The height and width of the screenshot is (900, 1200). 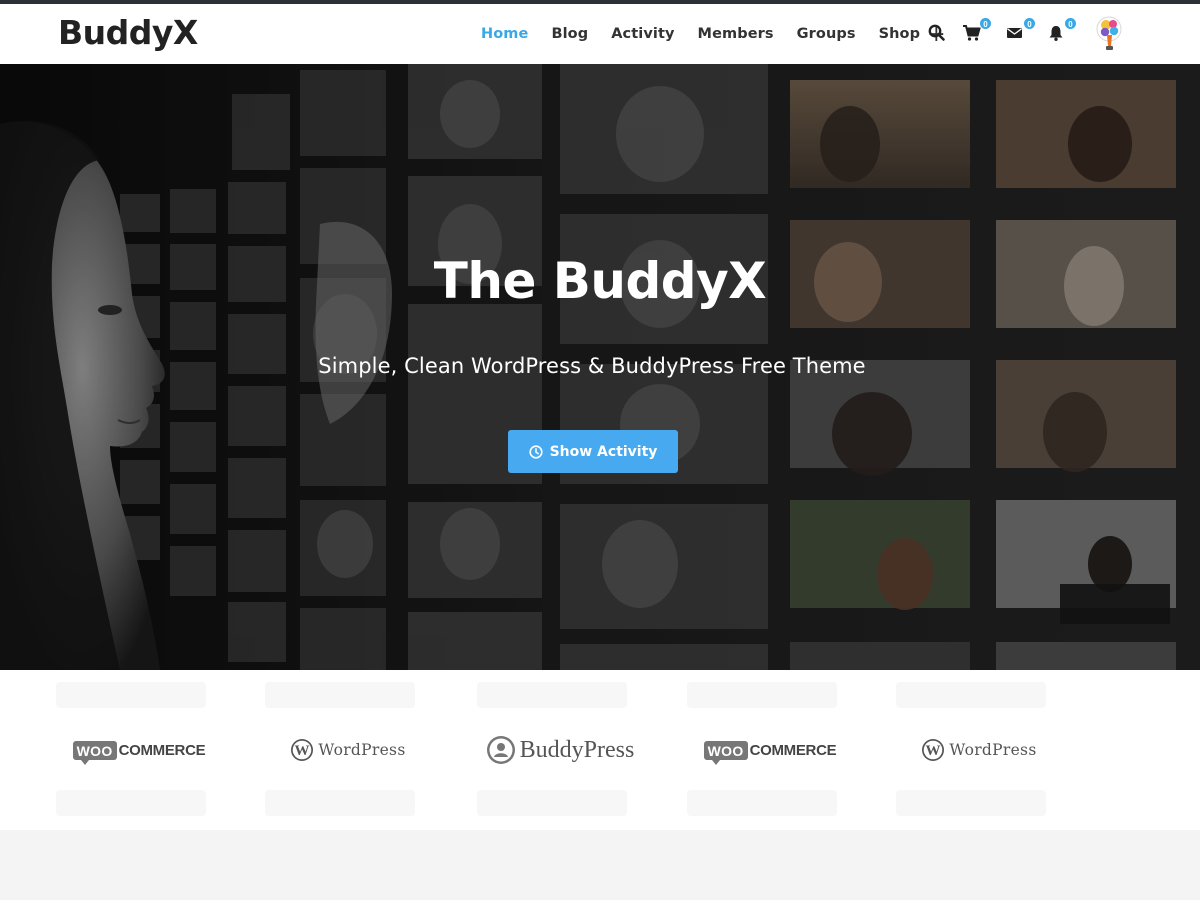 I want to click on buddypress-logo: BuddyPress, so click(x=560, y=750).